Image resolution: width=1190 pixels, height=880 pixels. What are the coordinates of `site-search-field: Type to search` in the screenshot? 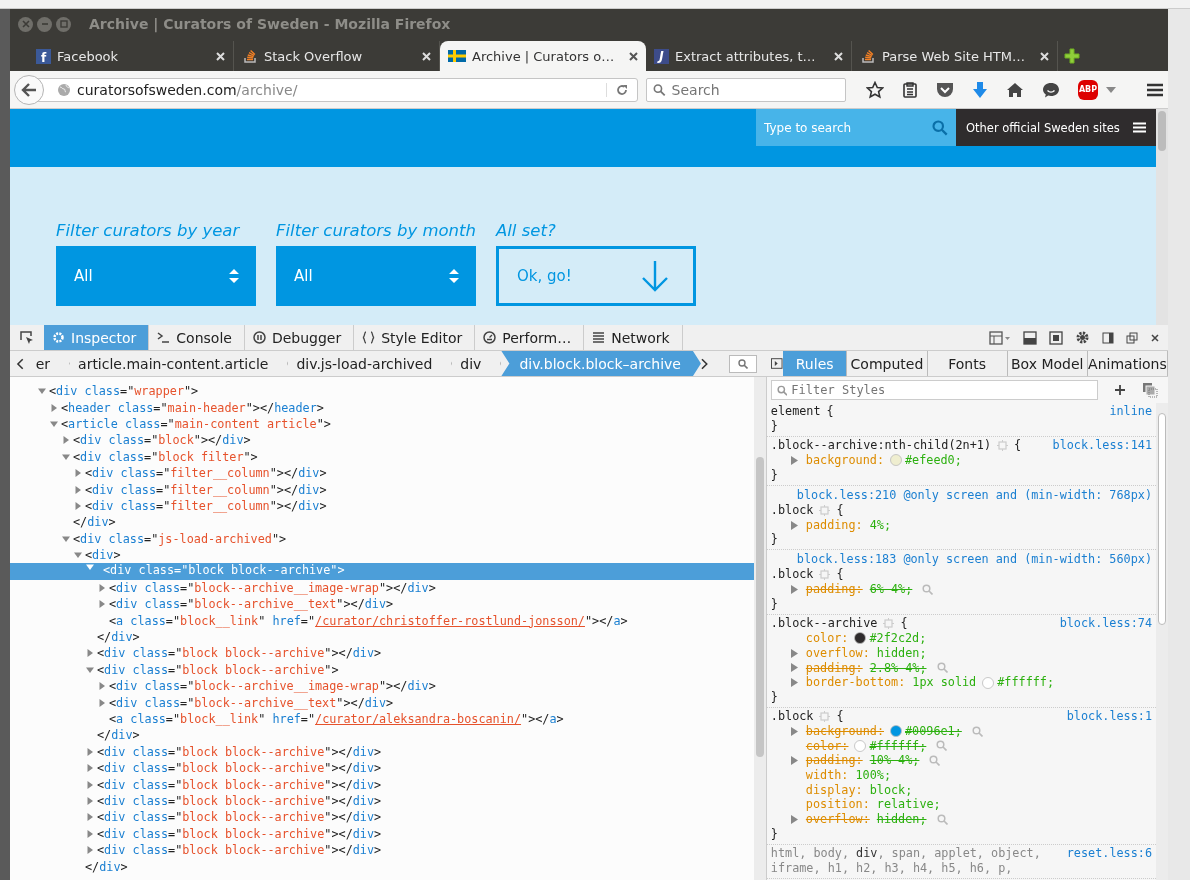 It's located at (856, 127).